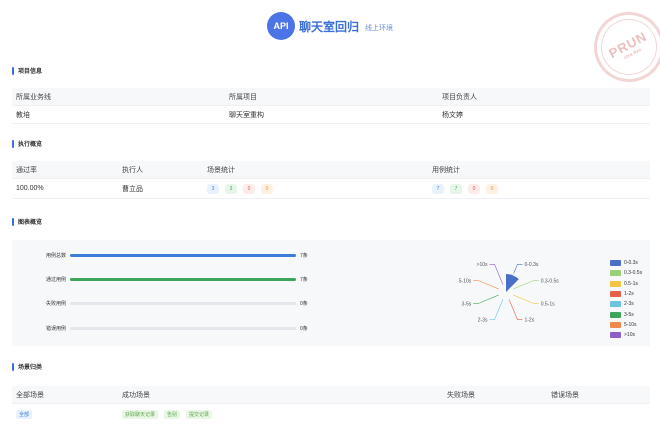  Describe the element at coordinates (315, 188) in the screenshot. I see `scene-stats: 3 3 0 0` at that location.